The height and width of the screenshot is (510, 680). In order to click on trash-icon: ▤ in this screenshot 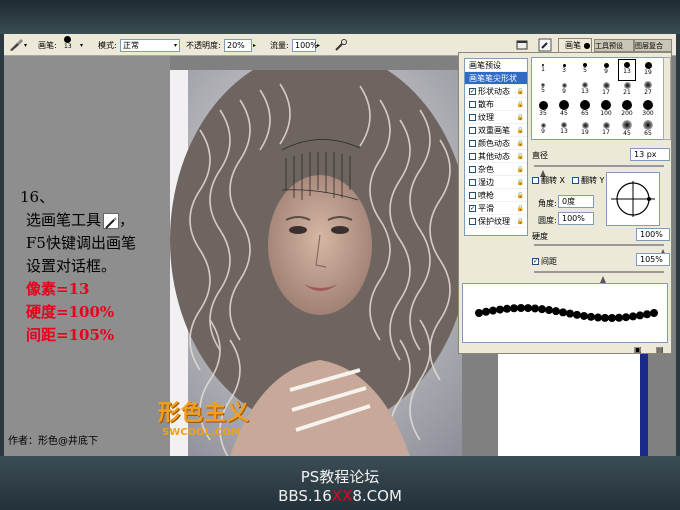, I will do `click(660, 349)`.